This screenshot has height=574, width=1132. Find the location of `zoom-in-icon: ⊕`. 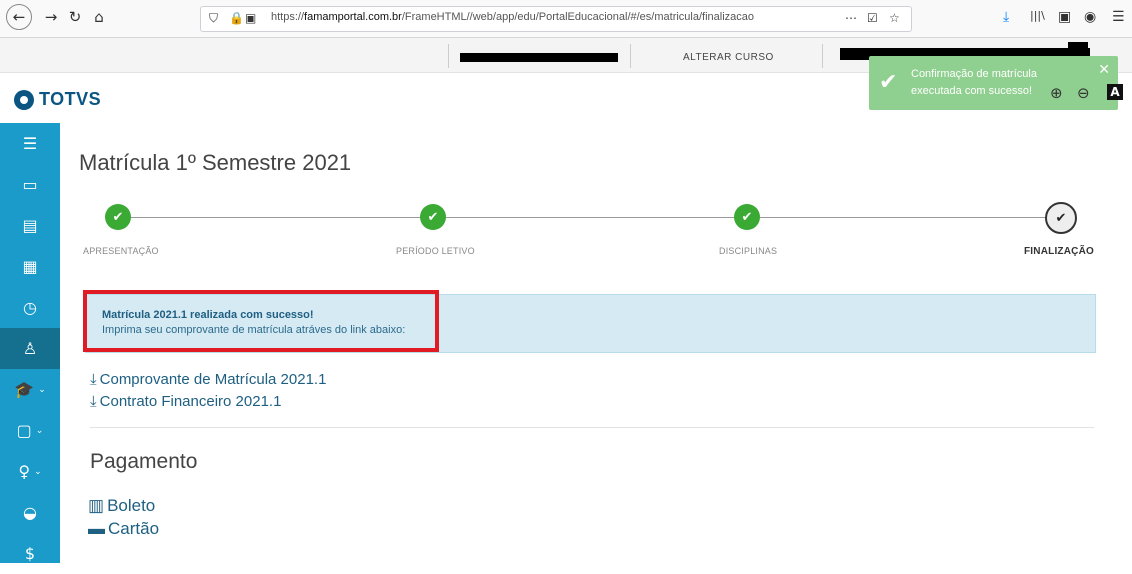

zoom-in-icon: ⊕ is located at coordinates (1056, 93).